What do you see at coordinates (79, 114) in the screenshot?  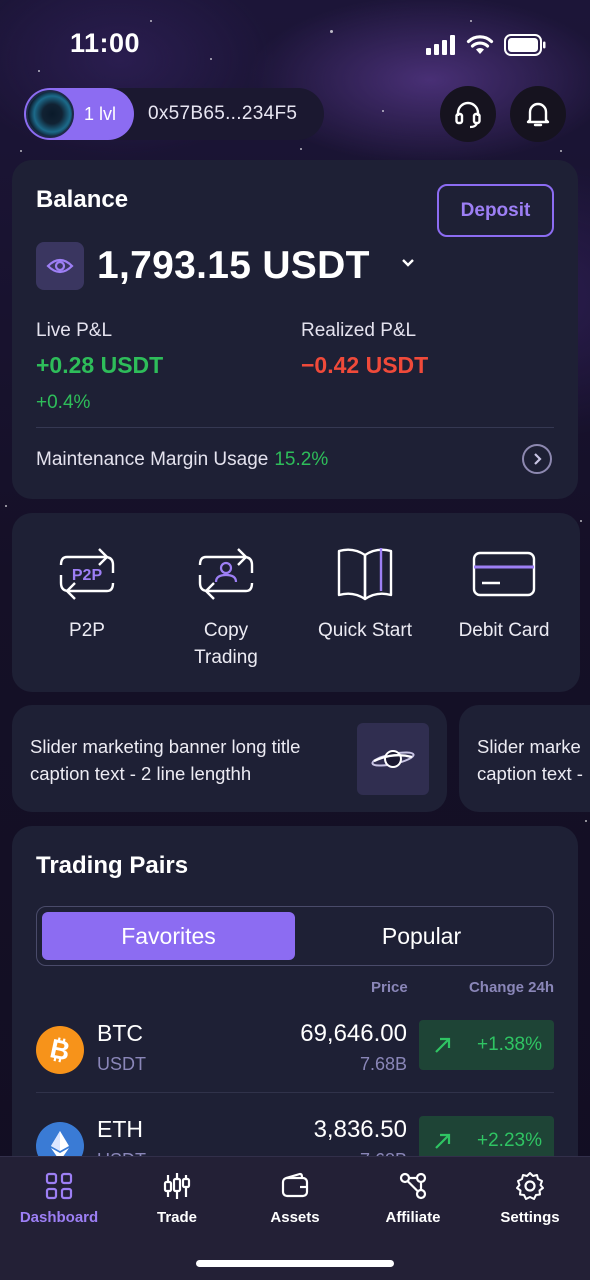 I see `level-badge: 1 lvl` at bounding box center [79, 114].